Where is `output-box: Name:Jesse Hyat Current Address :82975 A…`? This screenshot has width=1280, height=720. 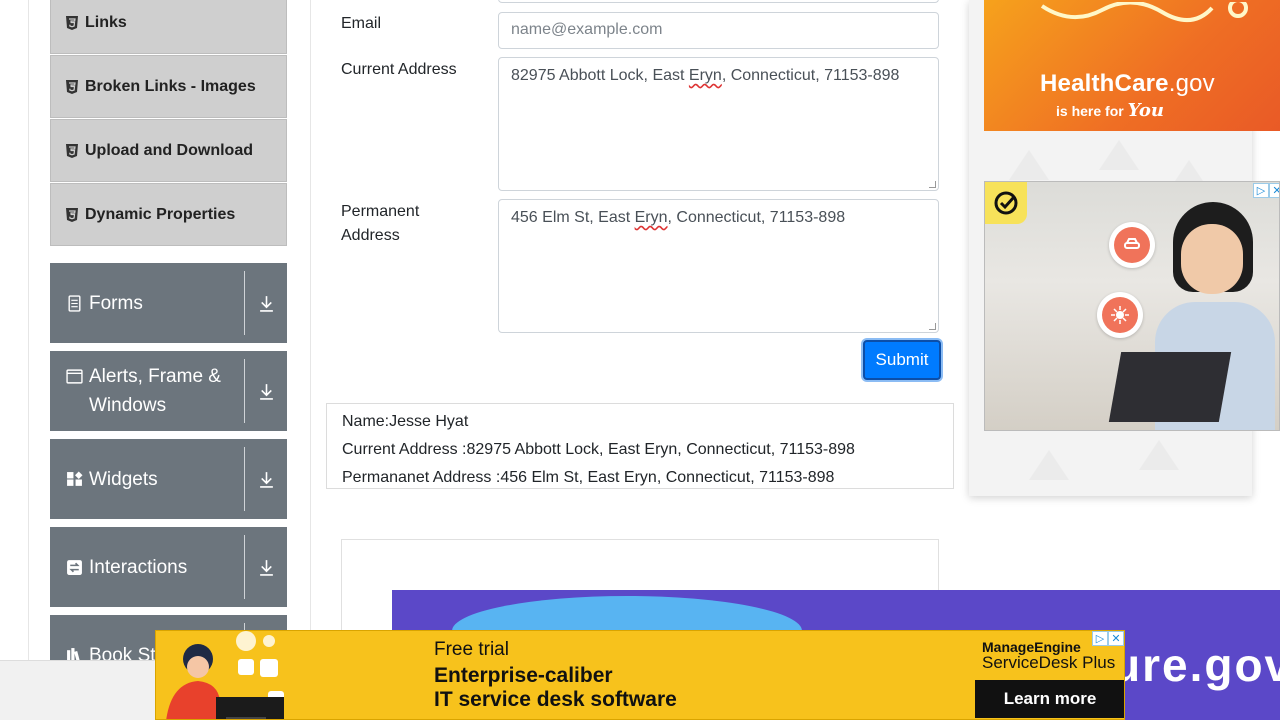 output-box: Name:Jesse Hyat Current Address :82975 A… is located at coordinates (640, 446).